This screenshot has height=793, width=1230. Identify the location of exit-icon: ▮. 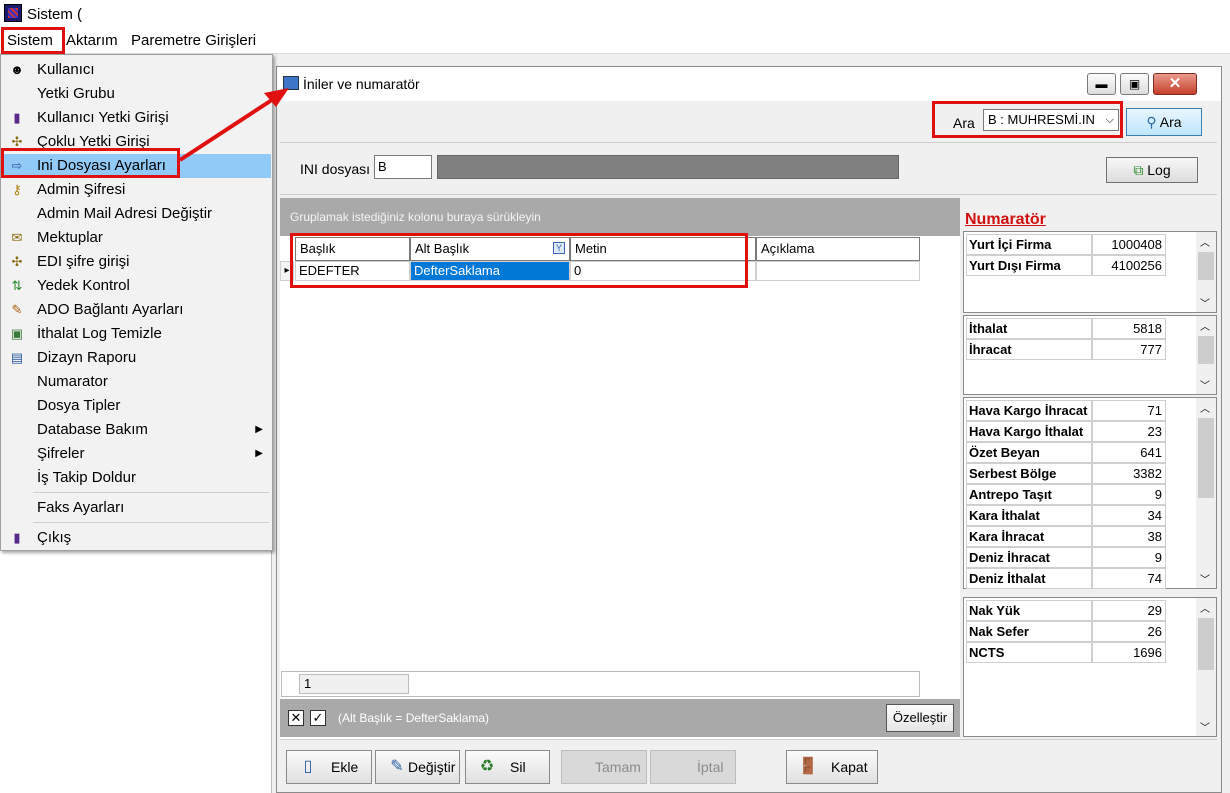
(17, 537).